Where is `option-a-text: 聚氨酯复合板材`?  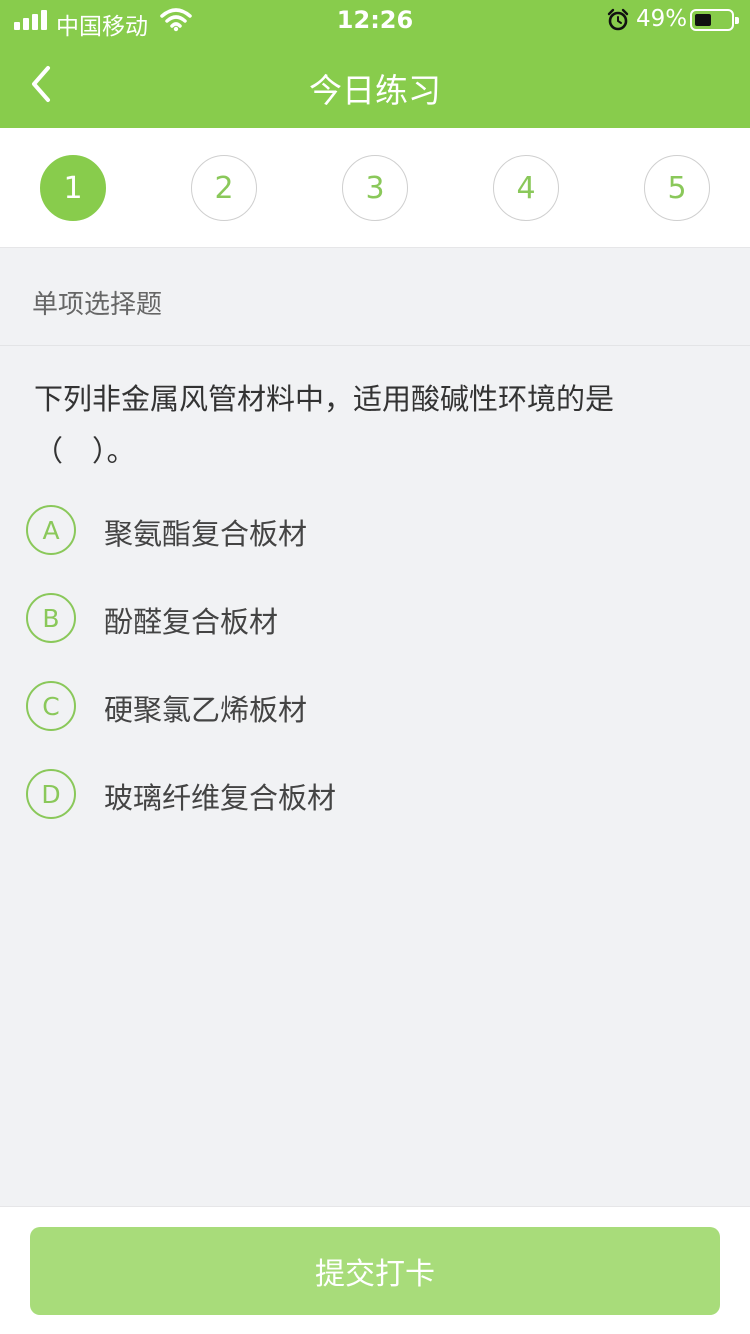 option-a-text: 聚氨酯复合板材 is located at coordinates (206, 534).